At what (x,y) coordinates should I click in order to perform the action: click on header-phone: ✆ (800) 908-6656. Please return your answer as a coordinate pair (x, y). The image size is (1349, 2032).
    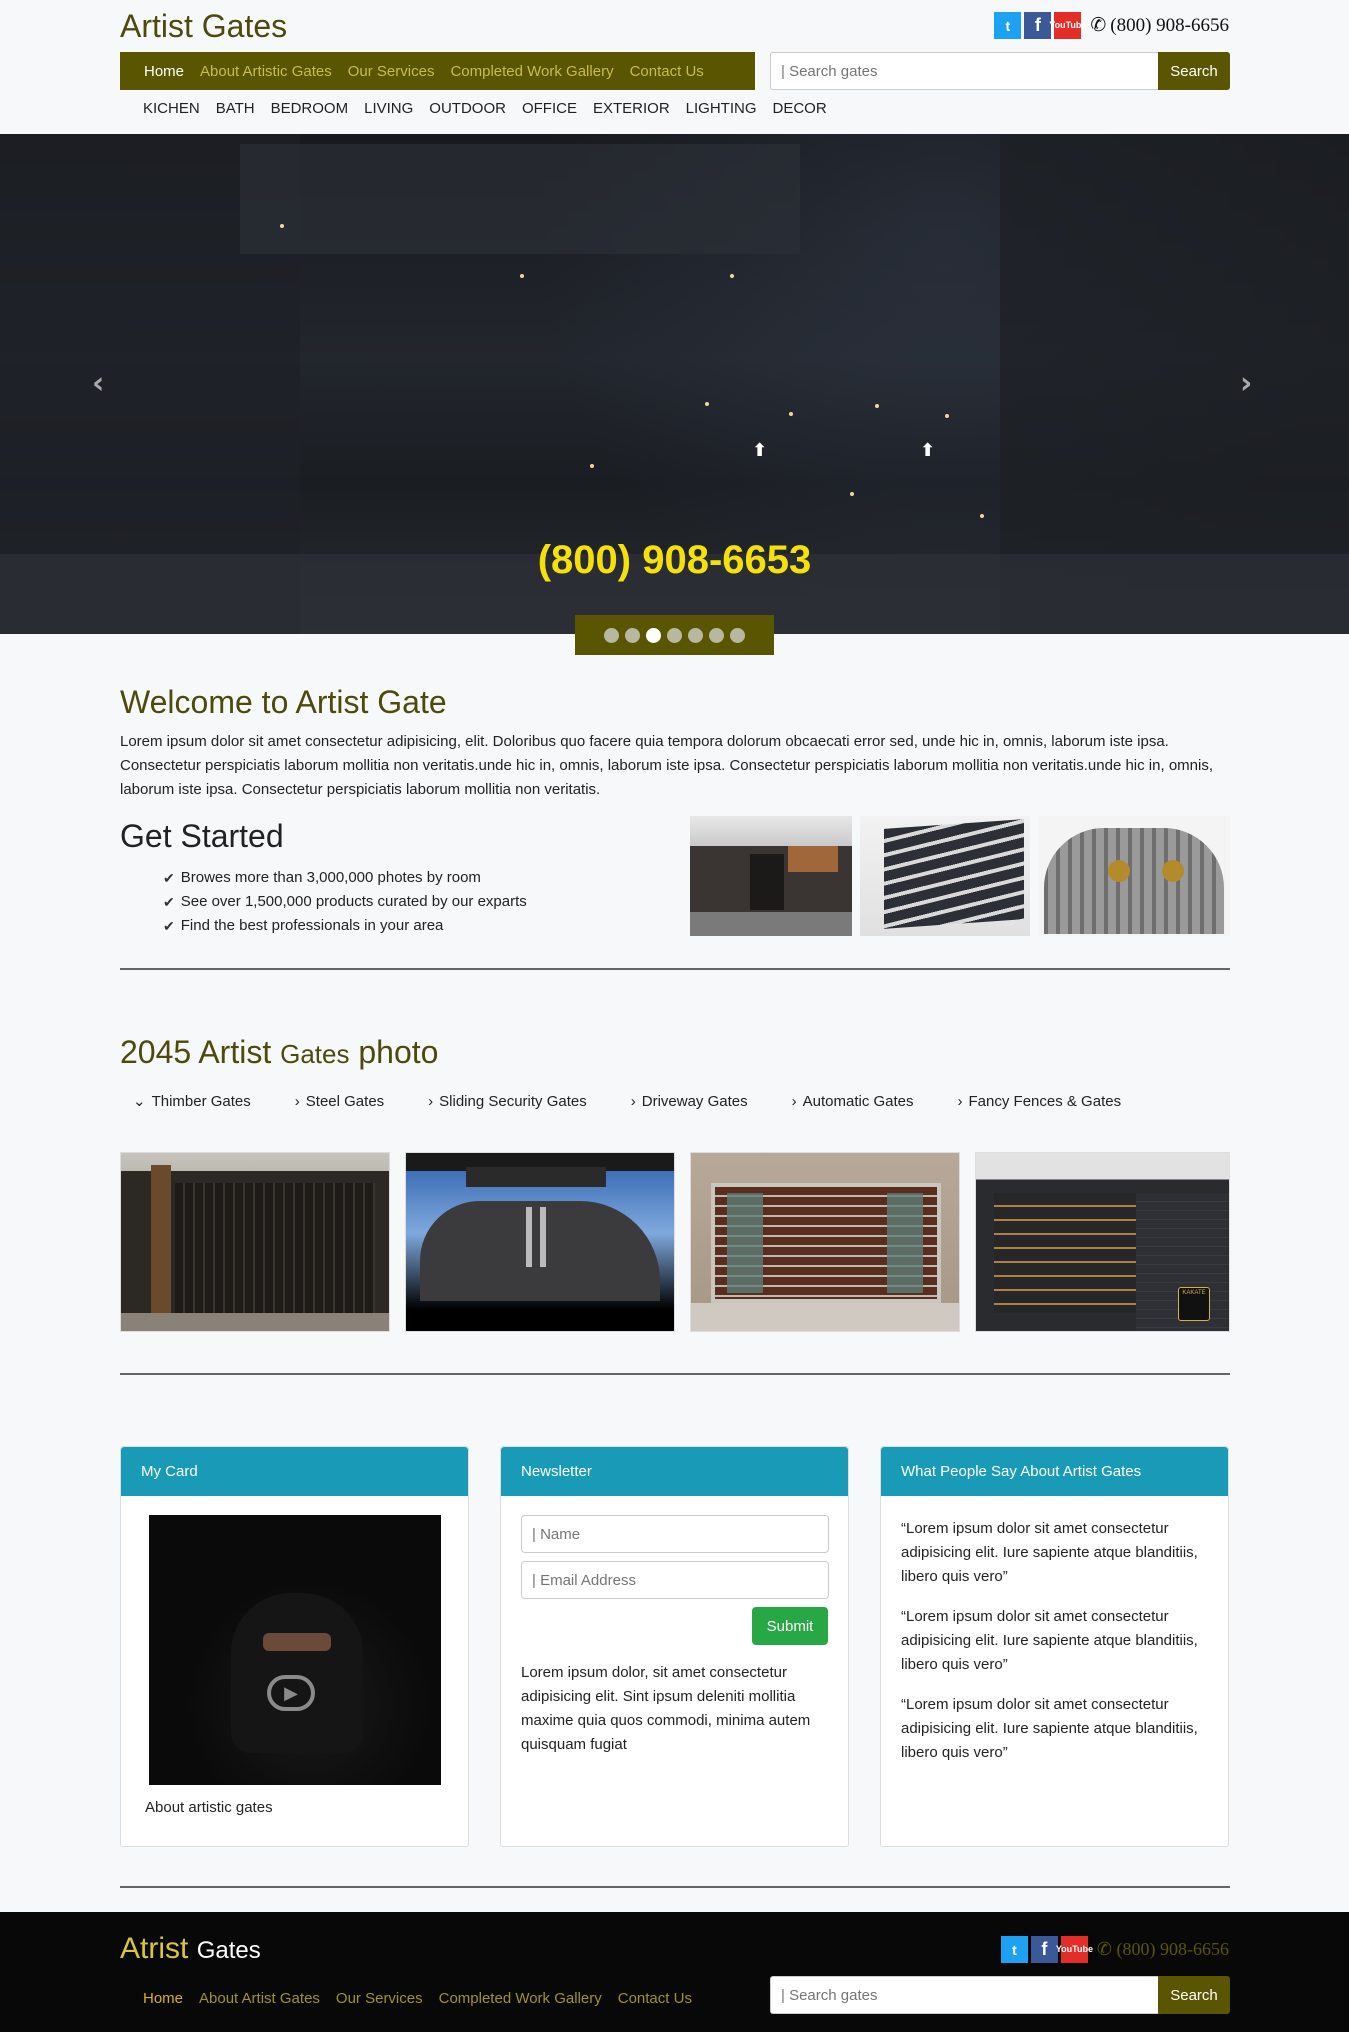
    Looking at the image, I should click on (1159, 25).